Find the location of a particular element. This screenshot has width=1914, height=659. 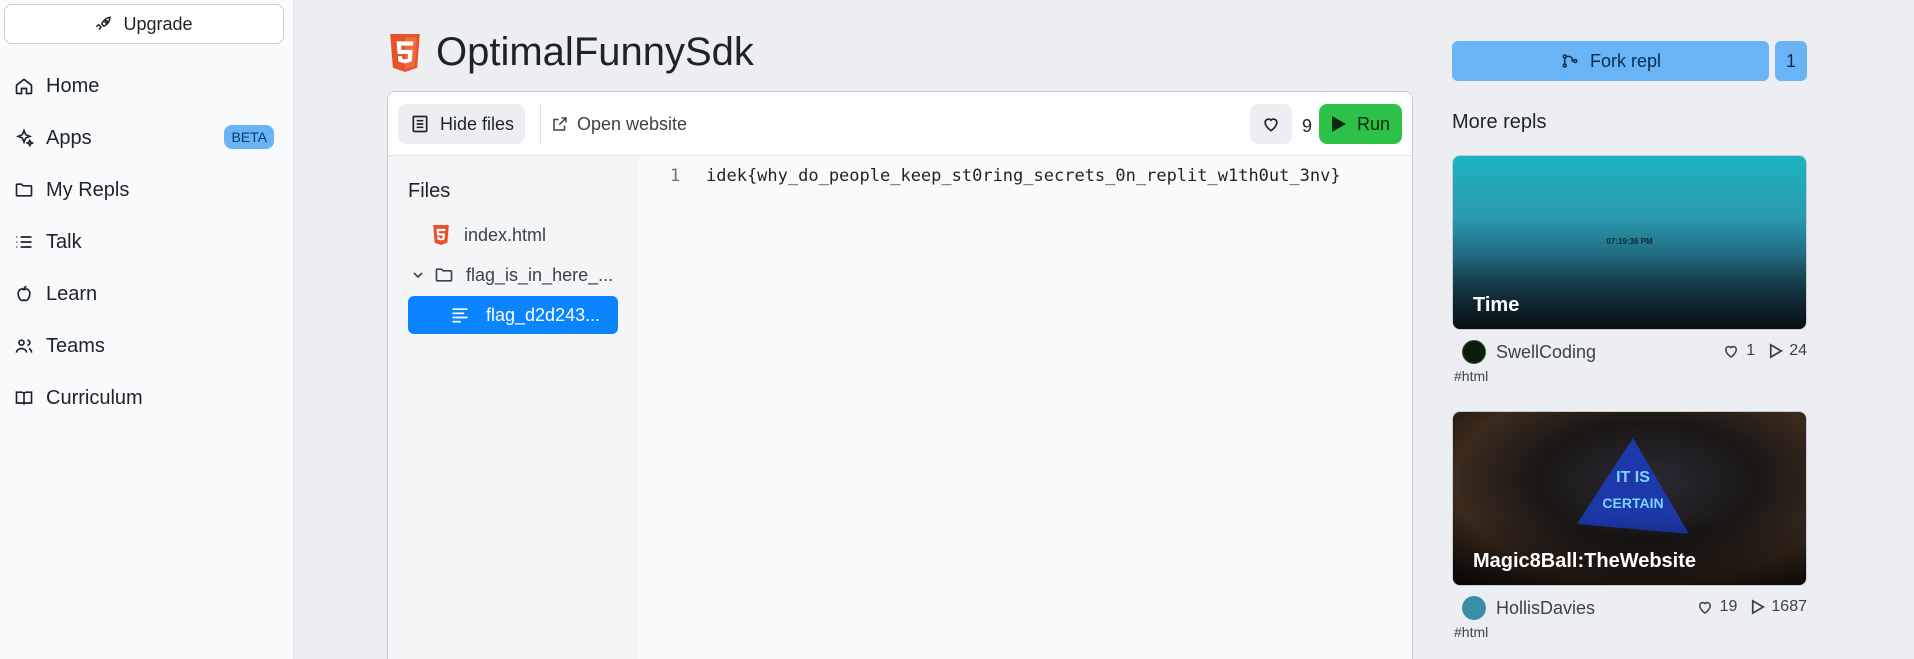

users-icon is located at coordinates (24, 346).